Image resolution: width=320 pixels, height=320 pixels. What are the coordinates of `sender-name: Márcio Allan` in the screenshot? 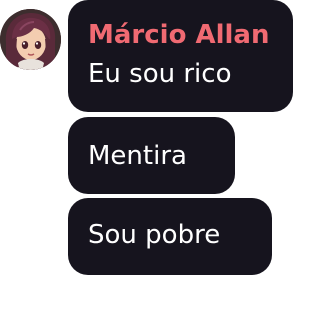 It's located at (178, 35).